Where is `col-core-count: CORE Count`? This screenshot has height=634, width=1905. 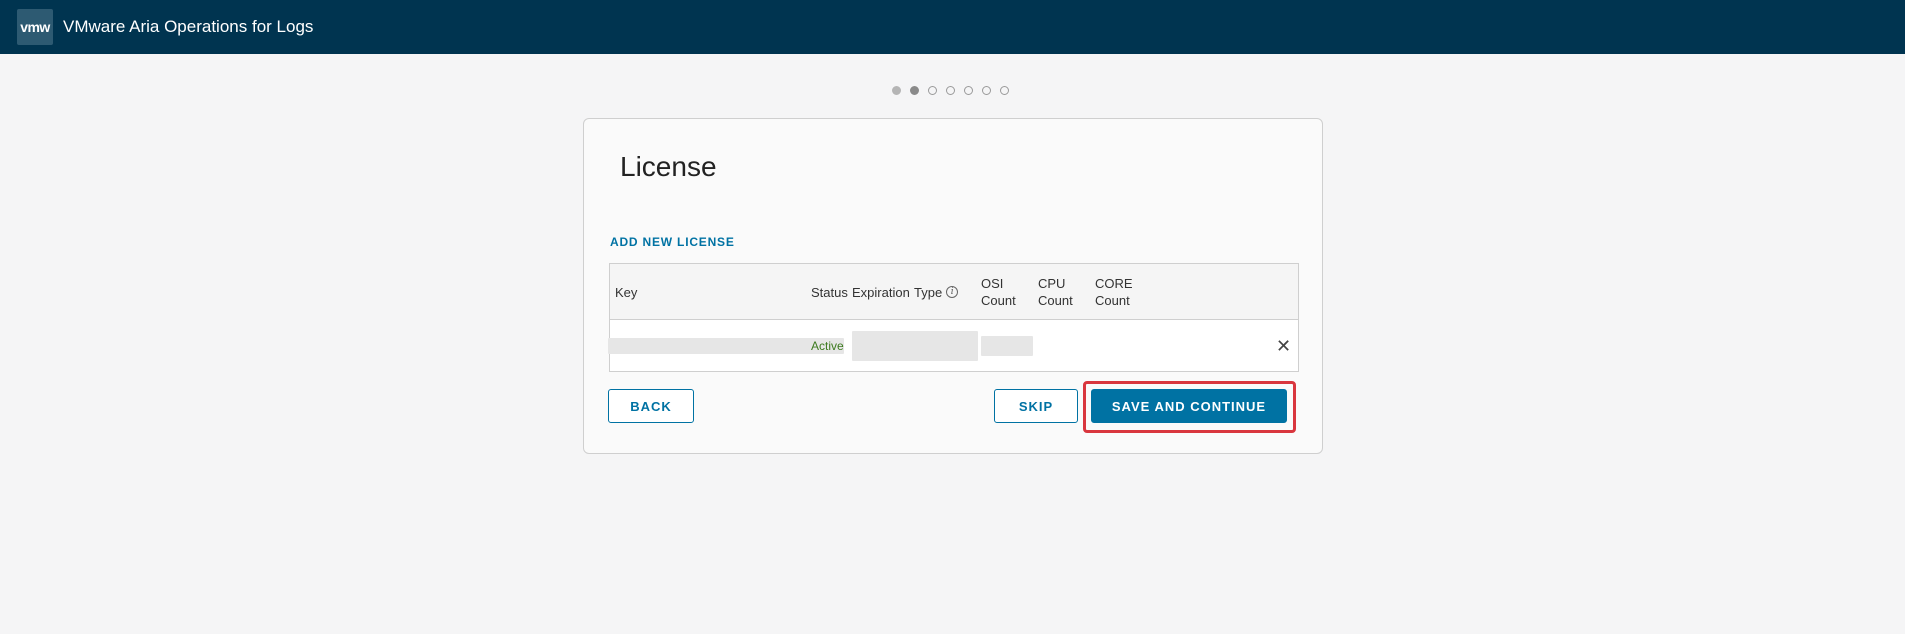
col-core-count: CORE Count is located at coordinates (1114, 292).